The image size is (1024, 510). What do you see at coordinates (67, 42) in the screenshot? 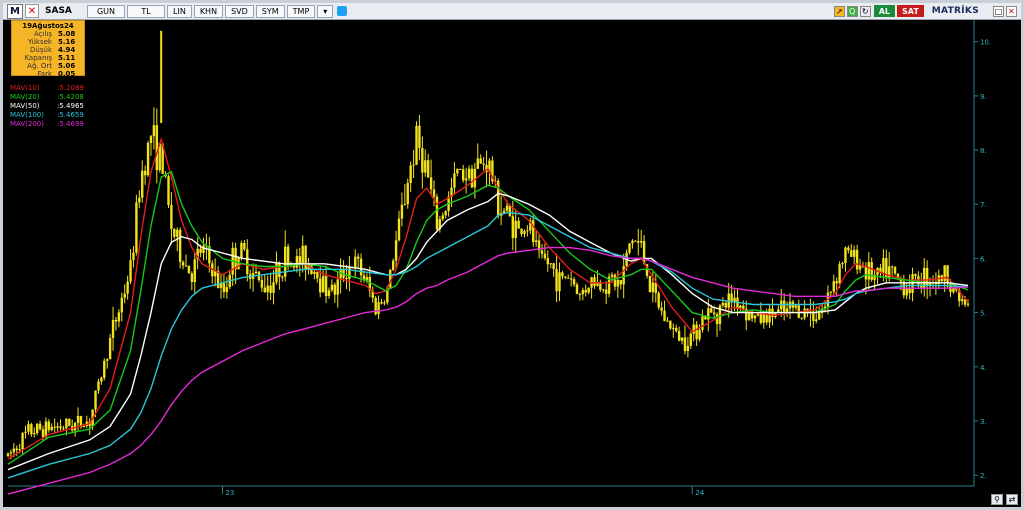
I see `info-value: 5.16` at bounding box center [67, 42].